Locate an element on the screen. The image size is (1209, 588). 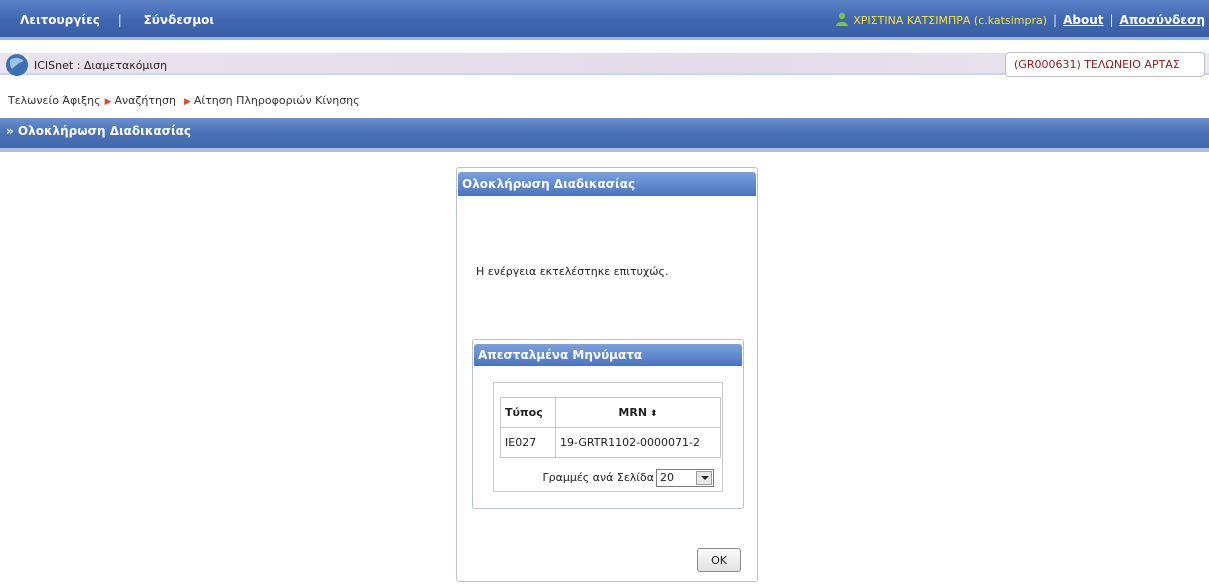
breadcrumb-item: Αίτηση Πληροφοριών Κίνησης is located at coordinates (277, 100).